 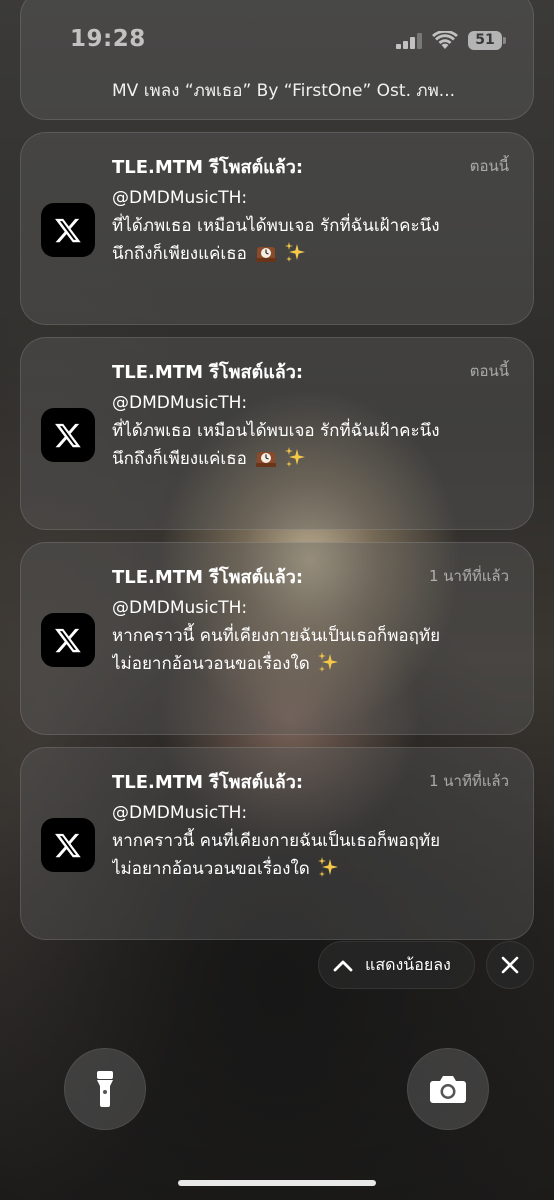 I want to click on camera-button, so click(x=448, y=1089).